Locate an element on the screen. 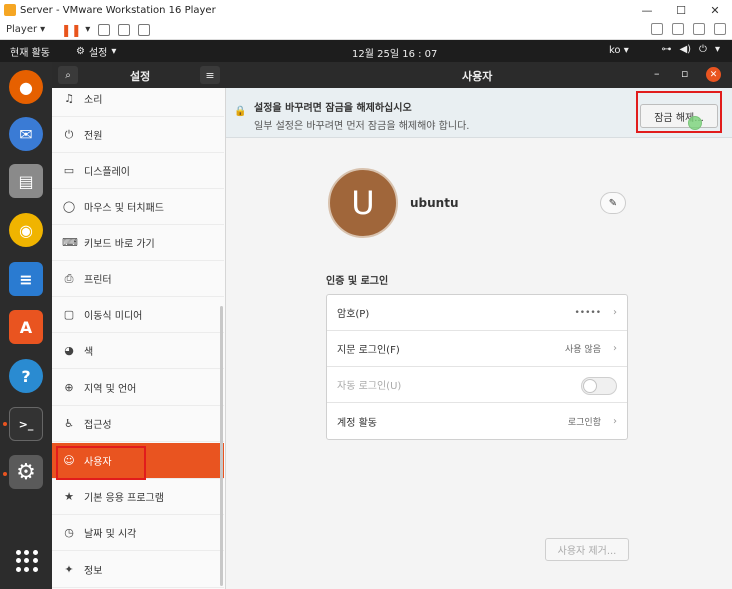 The height and width of the screenshot is (589, 732). minimize-button: — is located at coordinates (647, 10).